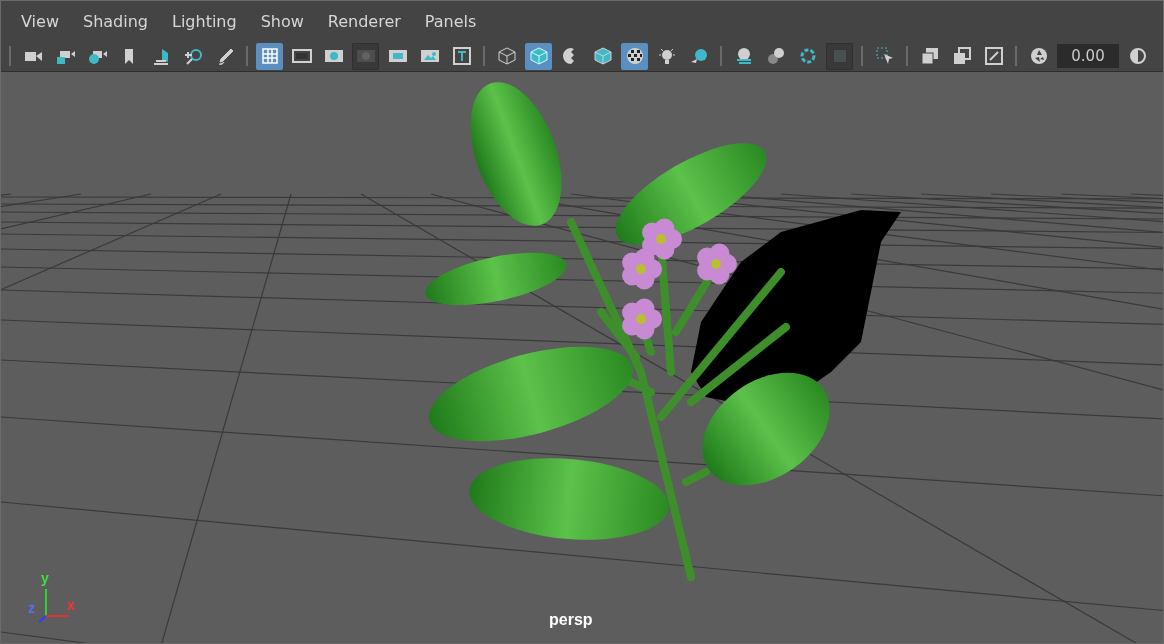 This screenshot has height=644, width=1164. Describe the element at coordinates (884, 56) in the screenshot. I see `select-cursor-icon` at that location.